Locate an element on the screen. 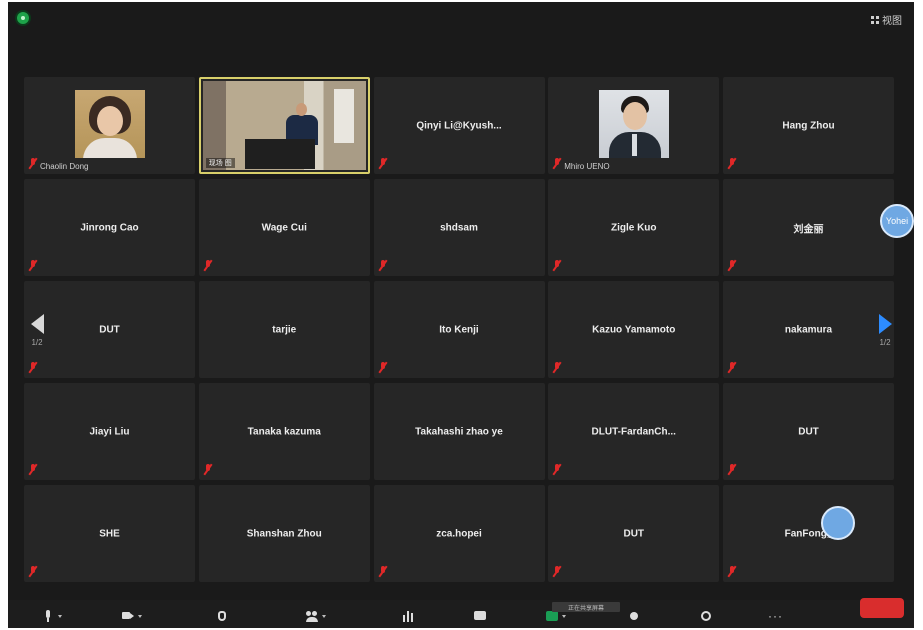 This screenshot has width=923, height=630. reactions-icon is located at coordinates (706, 616).